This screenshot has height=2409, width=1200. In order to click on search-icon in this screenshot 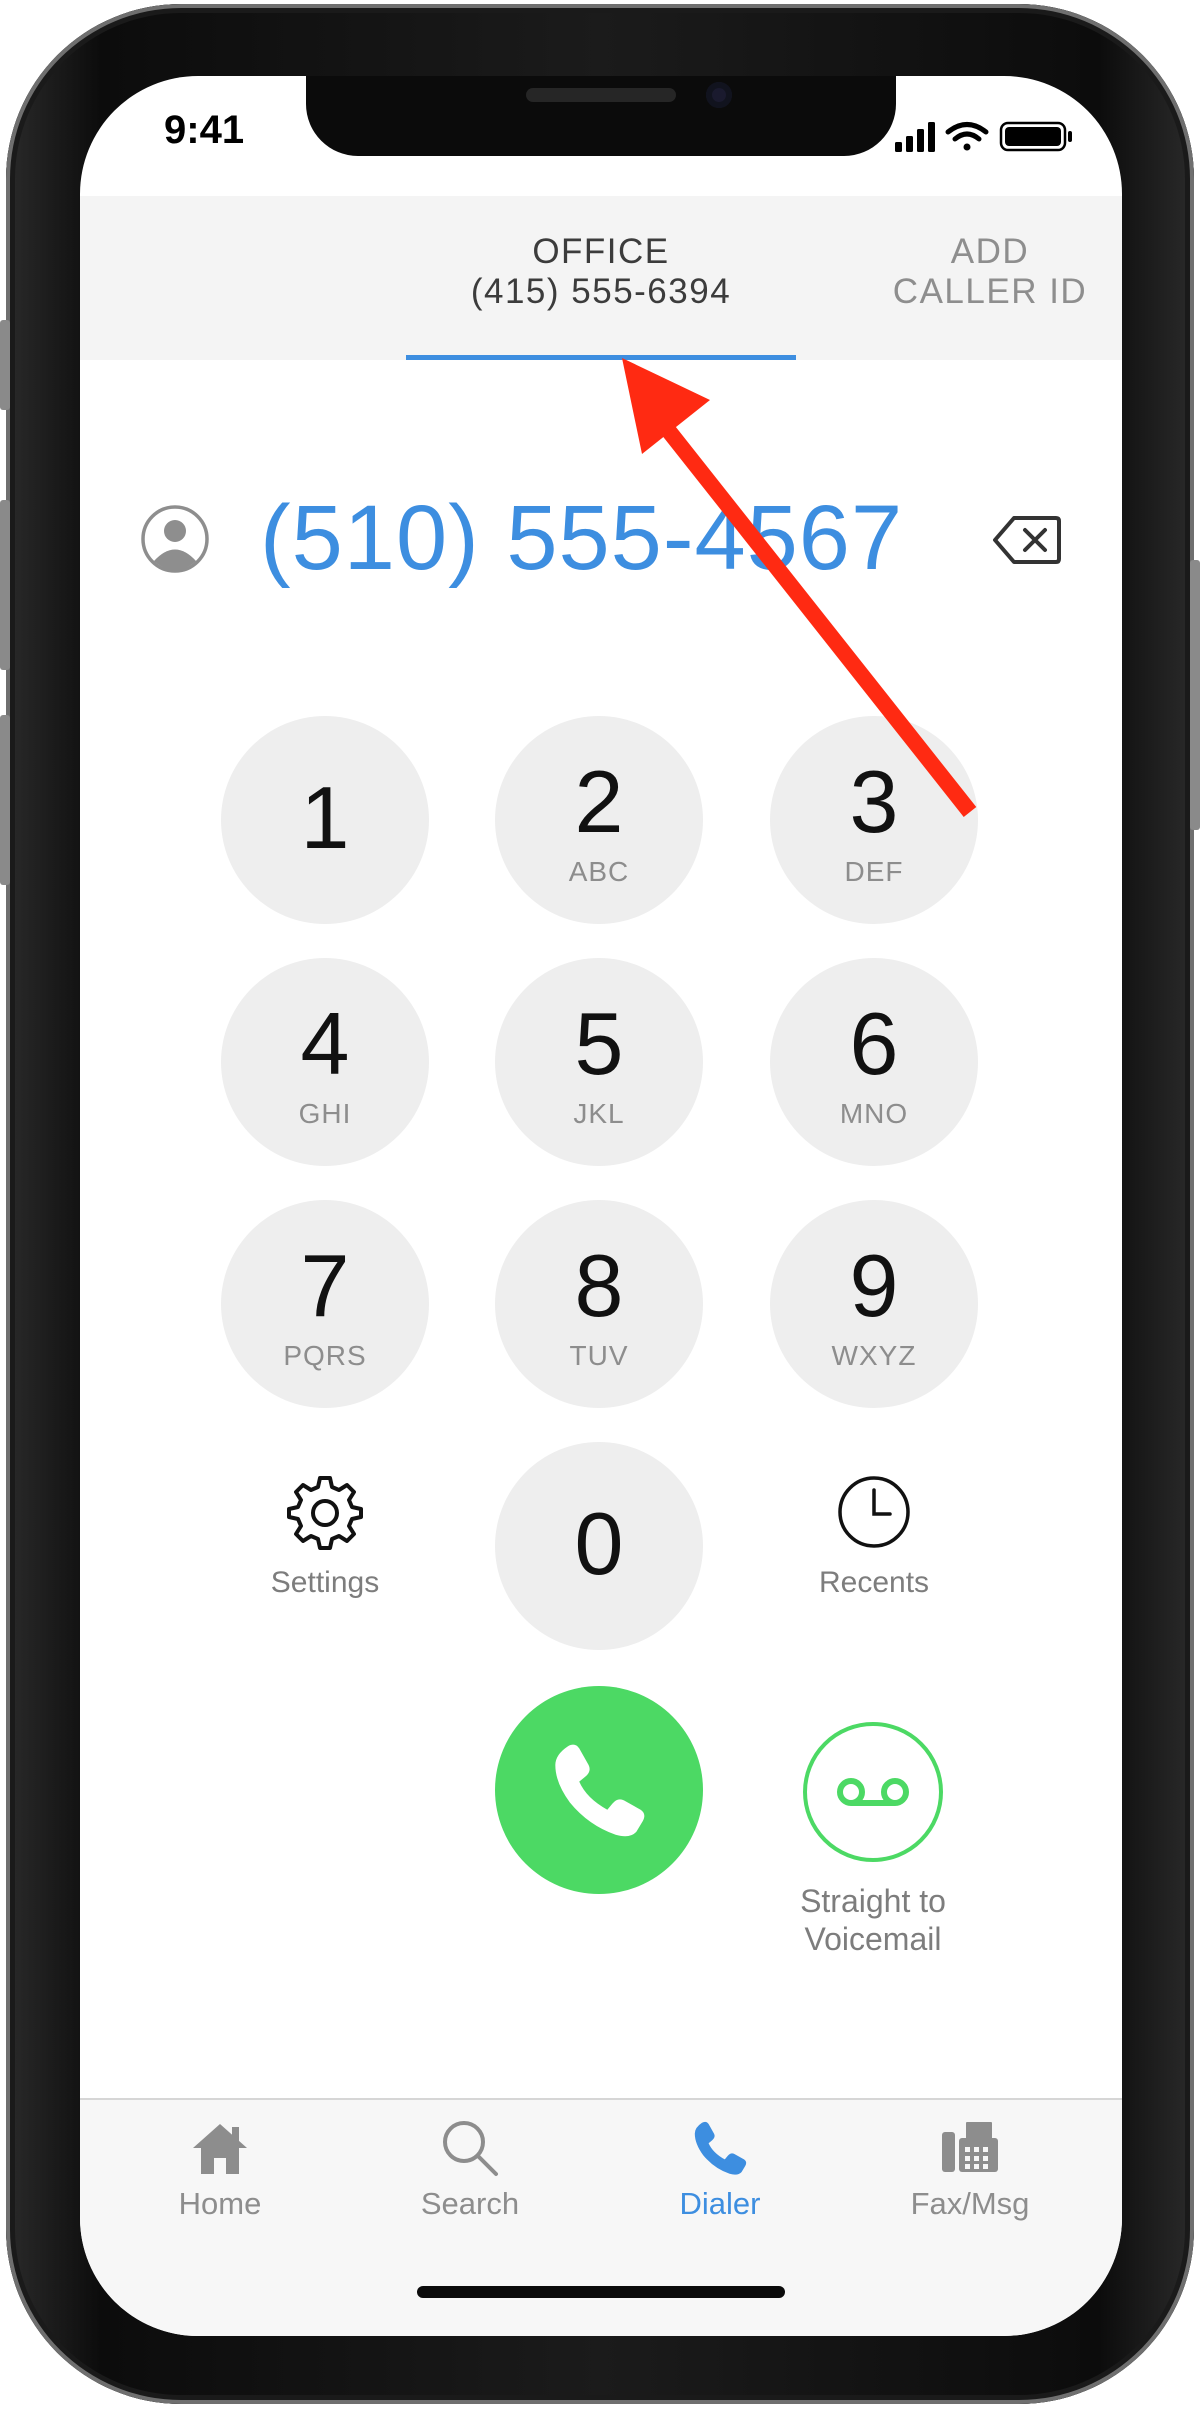, I will do `click(470, 2148)`.